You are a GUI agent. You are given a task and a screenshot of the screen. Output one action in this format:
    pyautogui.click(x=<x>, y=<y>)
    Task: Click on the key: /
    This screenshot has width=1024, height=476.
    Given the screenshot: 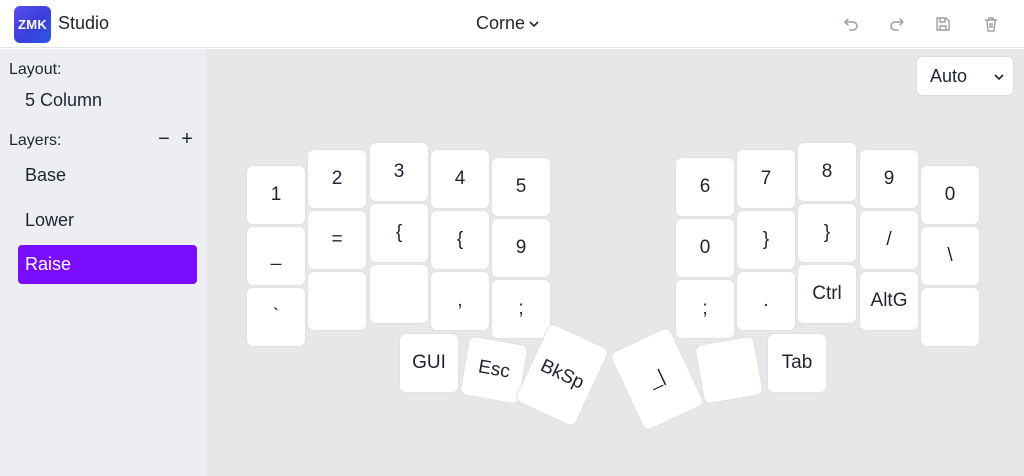 What is the action you would take?
    pyautogui.click(x=889, y=240)
    